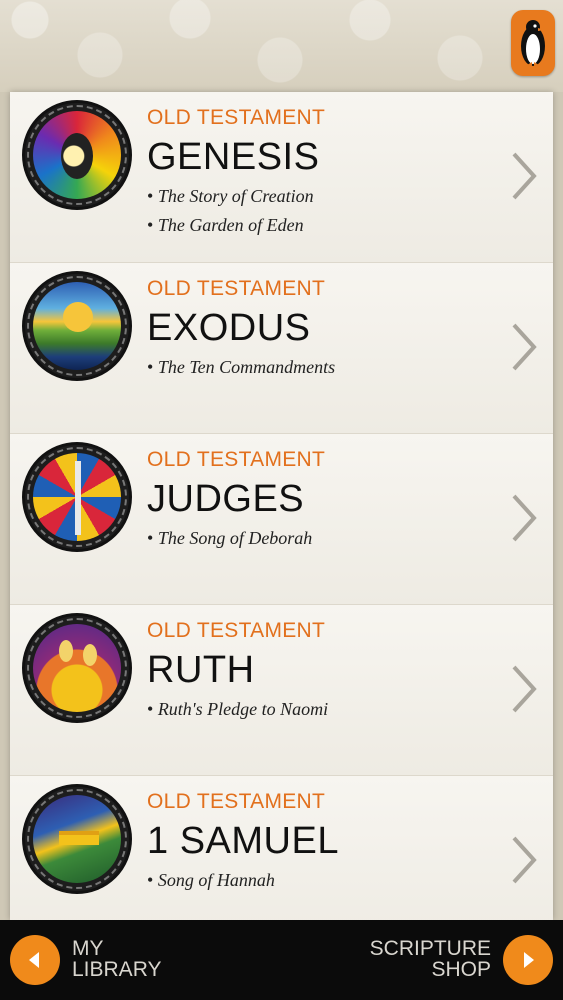 The image size is (563, 1000). I want to click on exodus-medallion-icon, so click(77, 326).